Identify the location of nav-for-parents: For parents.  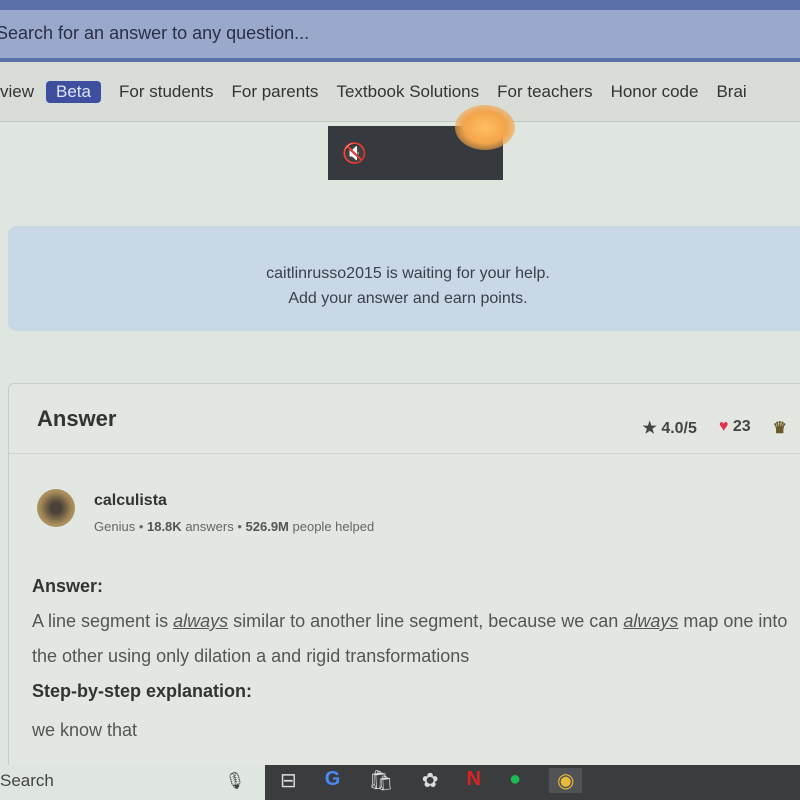
(275, 92).